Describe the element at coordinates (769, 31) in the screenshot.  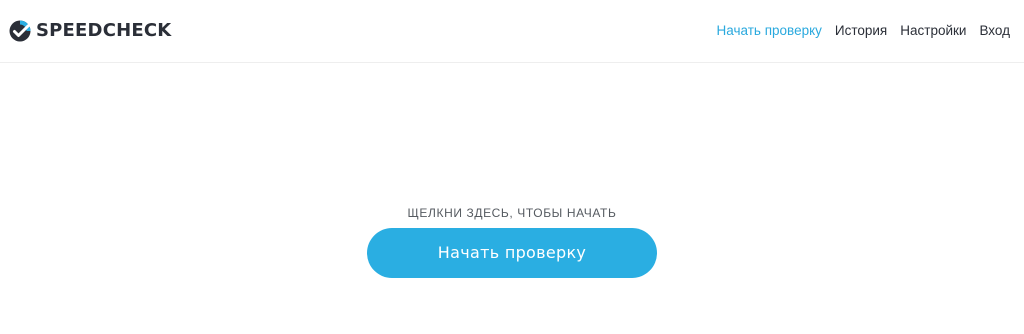
I see `nav-start-test: Начать проверку` at that location.